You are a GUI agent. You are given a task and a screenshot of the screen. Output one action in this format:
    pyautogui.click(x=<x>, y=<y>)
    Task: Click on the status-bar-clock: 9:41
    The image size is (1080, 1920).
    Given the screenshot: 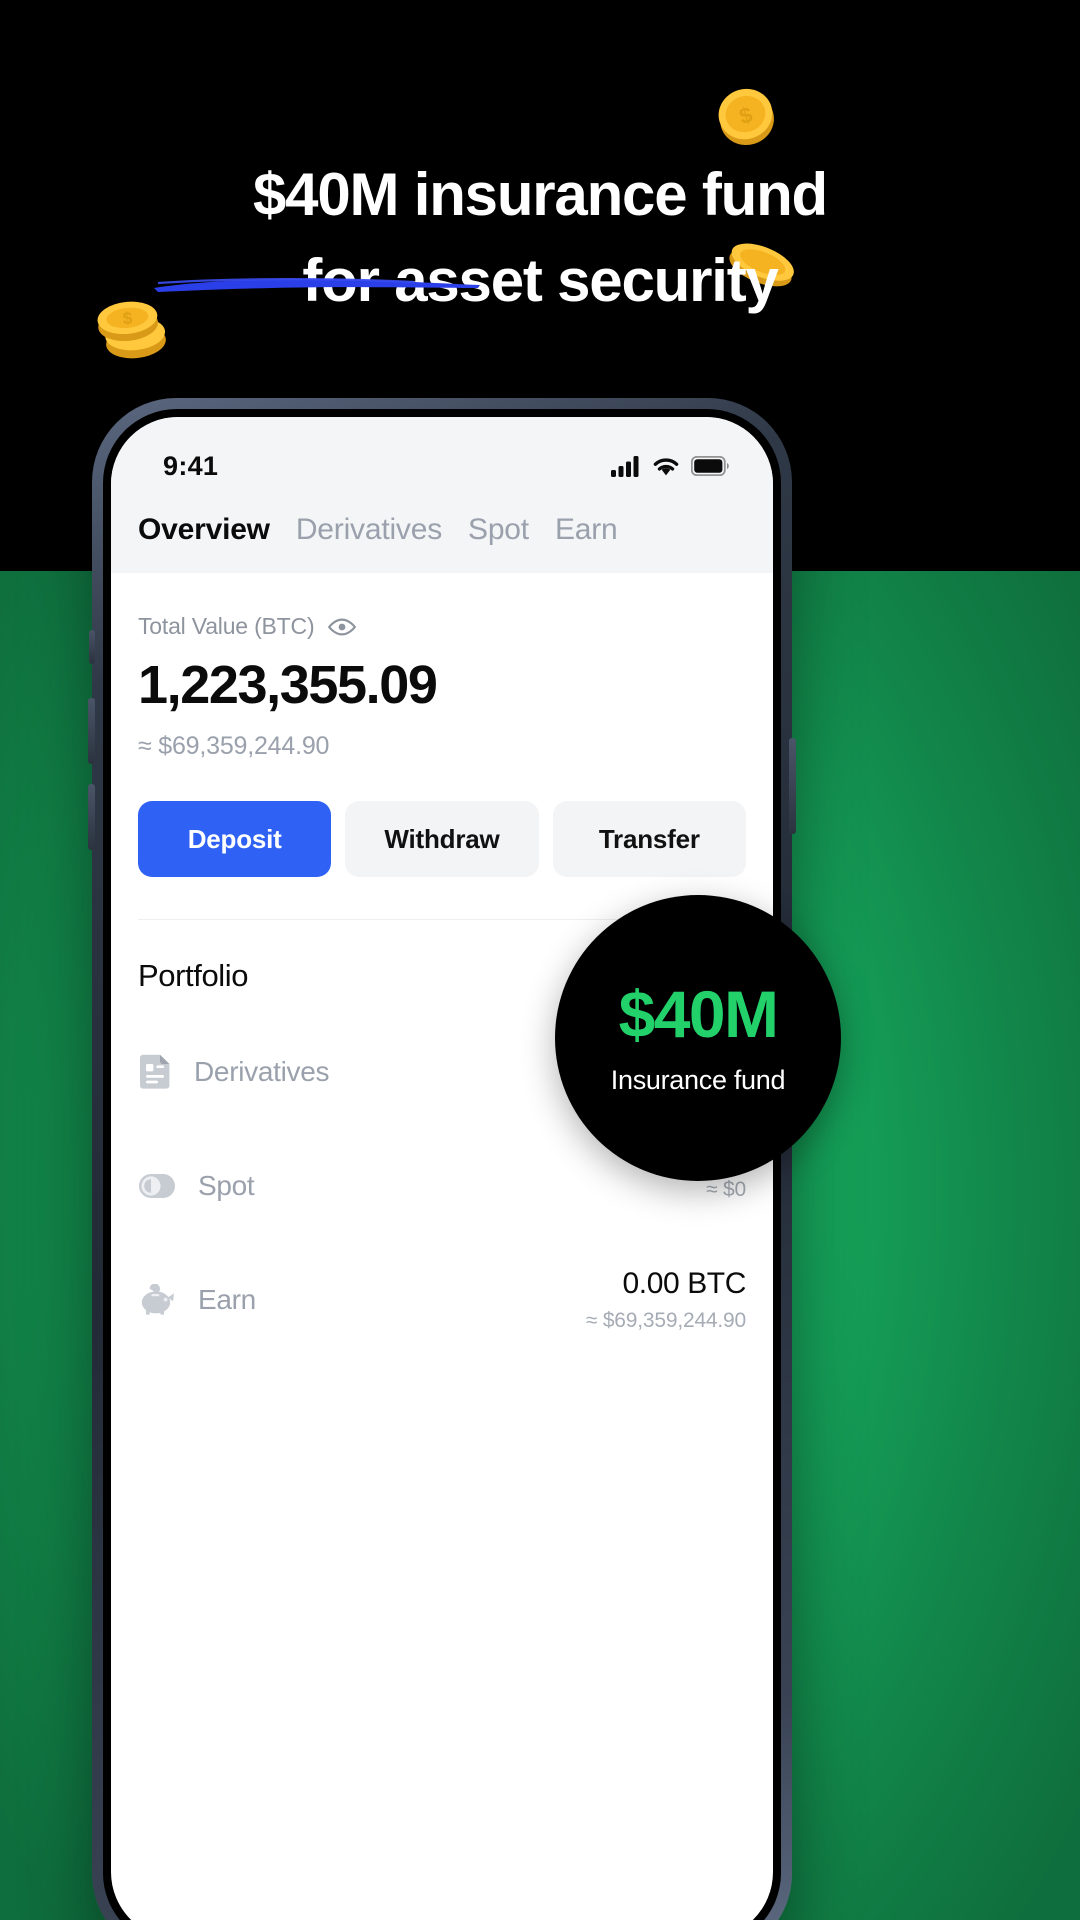 What is the action you would take?
    pyautogui.click(x=191, y=465)
    